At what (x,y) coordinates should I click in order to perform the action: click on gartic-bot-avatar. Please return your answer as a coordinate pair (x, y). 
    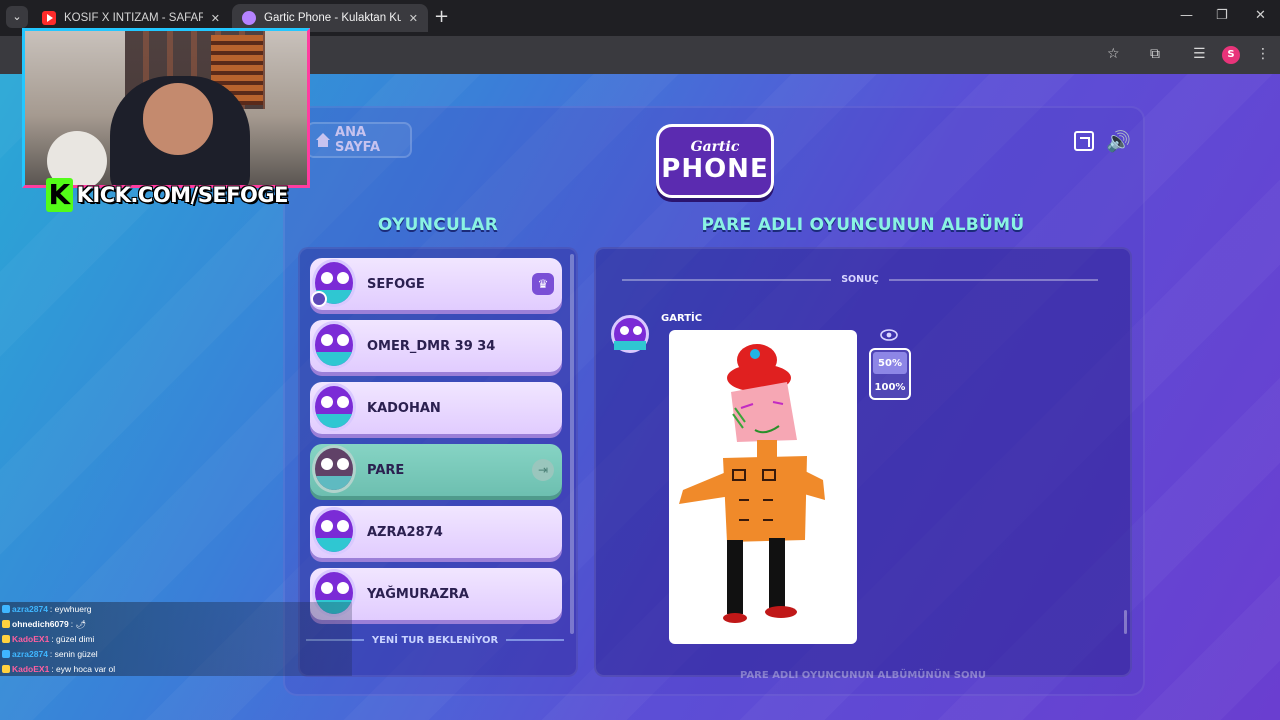
    Looking at the image, I should click on (630, 334).